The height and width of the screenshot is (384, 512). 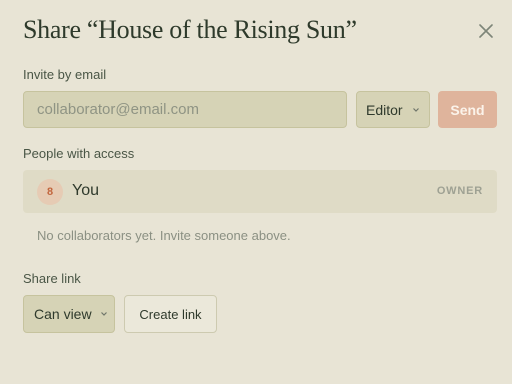 I want to click on role-select: Editor, so click(x=393, y=109).